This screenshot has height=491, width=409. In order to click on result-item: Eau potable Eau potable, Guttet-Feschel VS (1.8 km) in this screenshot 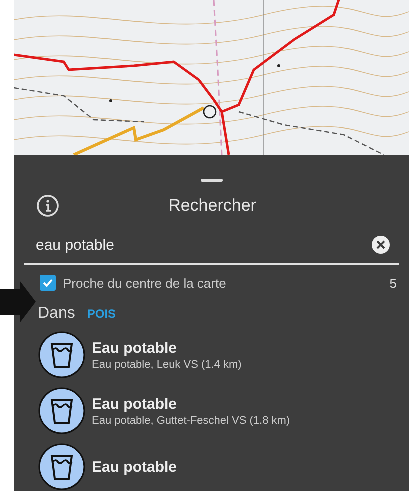, I will do `click(211, 407)`.